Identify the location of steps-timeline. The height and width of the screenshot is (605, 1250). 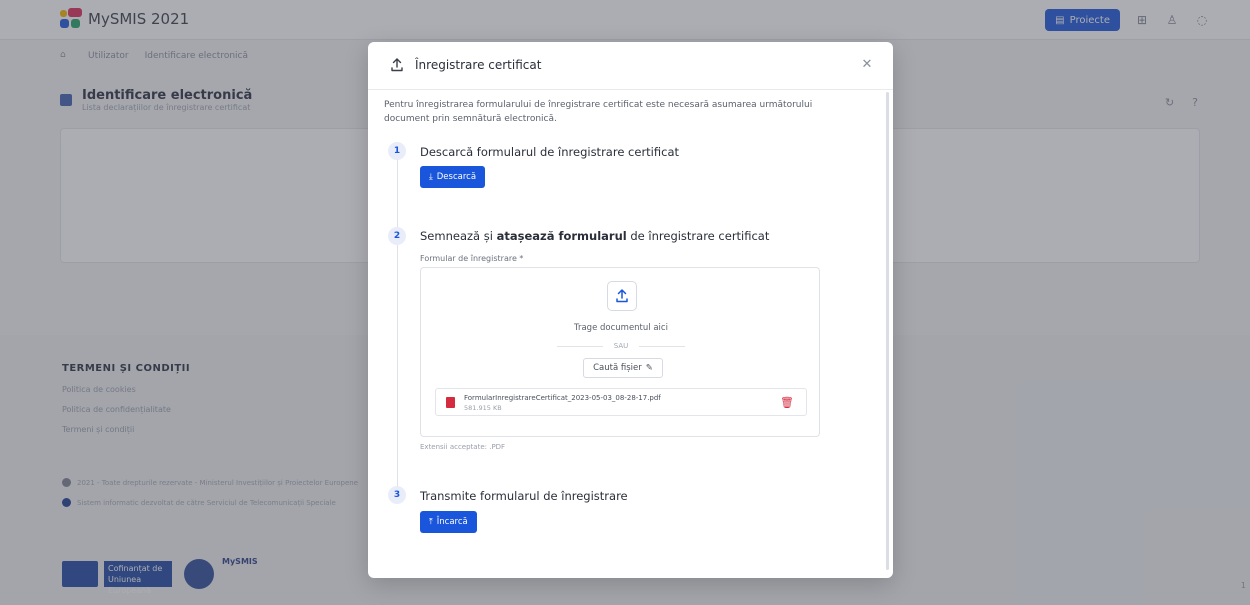
(397, 324).